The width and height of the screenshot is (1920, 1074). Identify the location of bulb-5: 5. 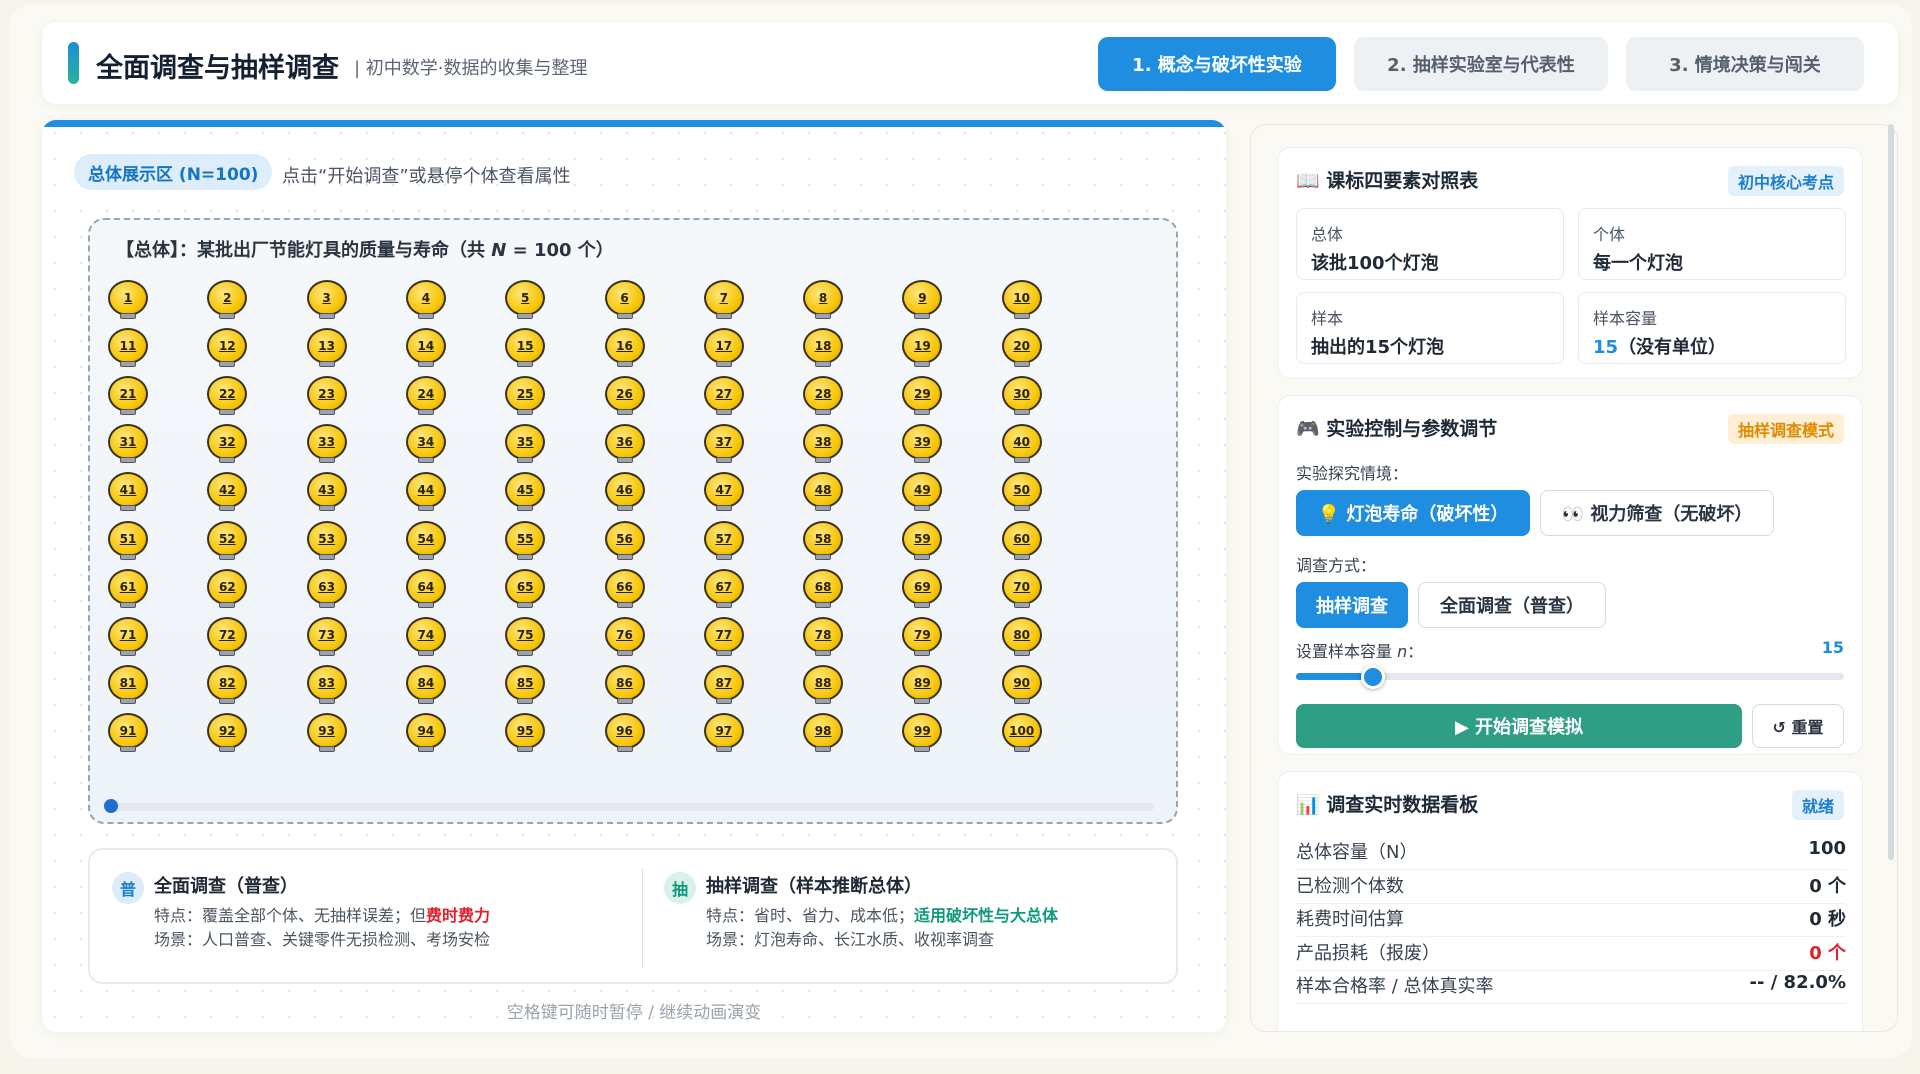
(525, 300).